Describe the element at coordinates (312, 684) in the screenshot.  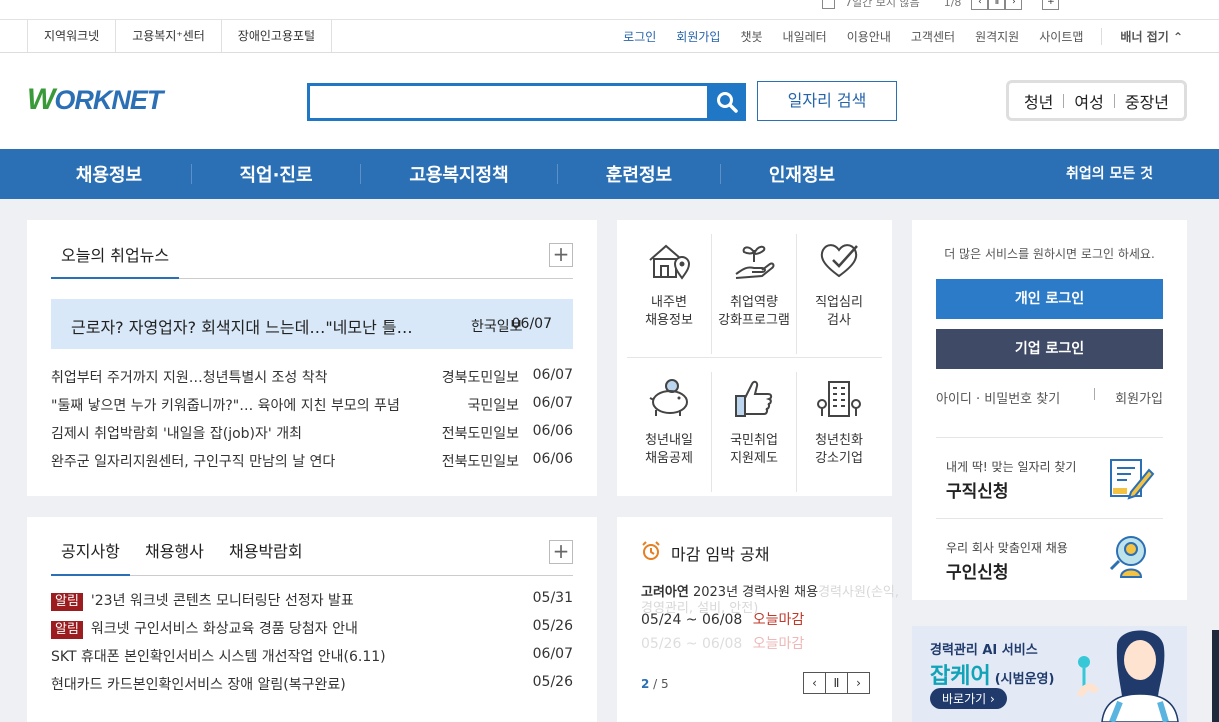
I see `table-row: 현대카드 카드본인확인서비스 장애 알림(복구완료) 05/26` at that location.